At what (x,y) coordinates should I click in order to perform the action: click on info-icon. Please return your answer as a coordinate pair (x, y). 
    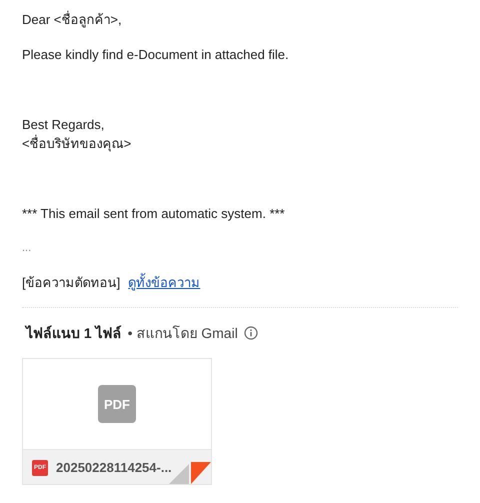
    Looking at the image, I should click on (251, 333).